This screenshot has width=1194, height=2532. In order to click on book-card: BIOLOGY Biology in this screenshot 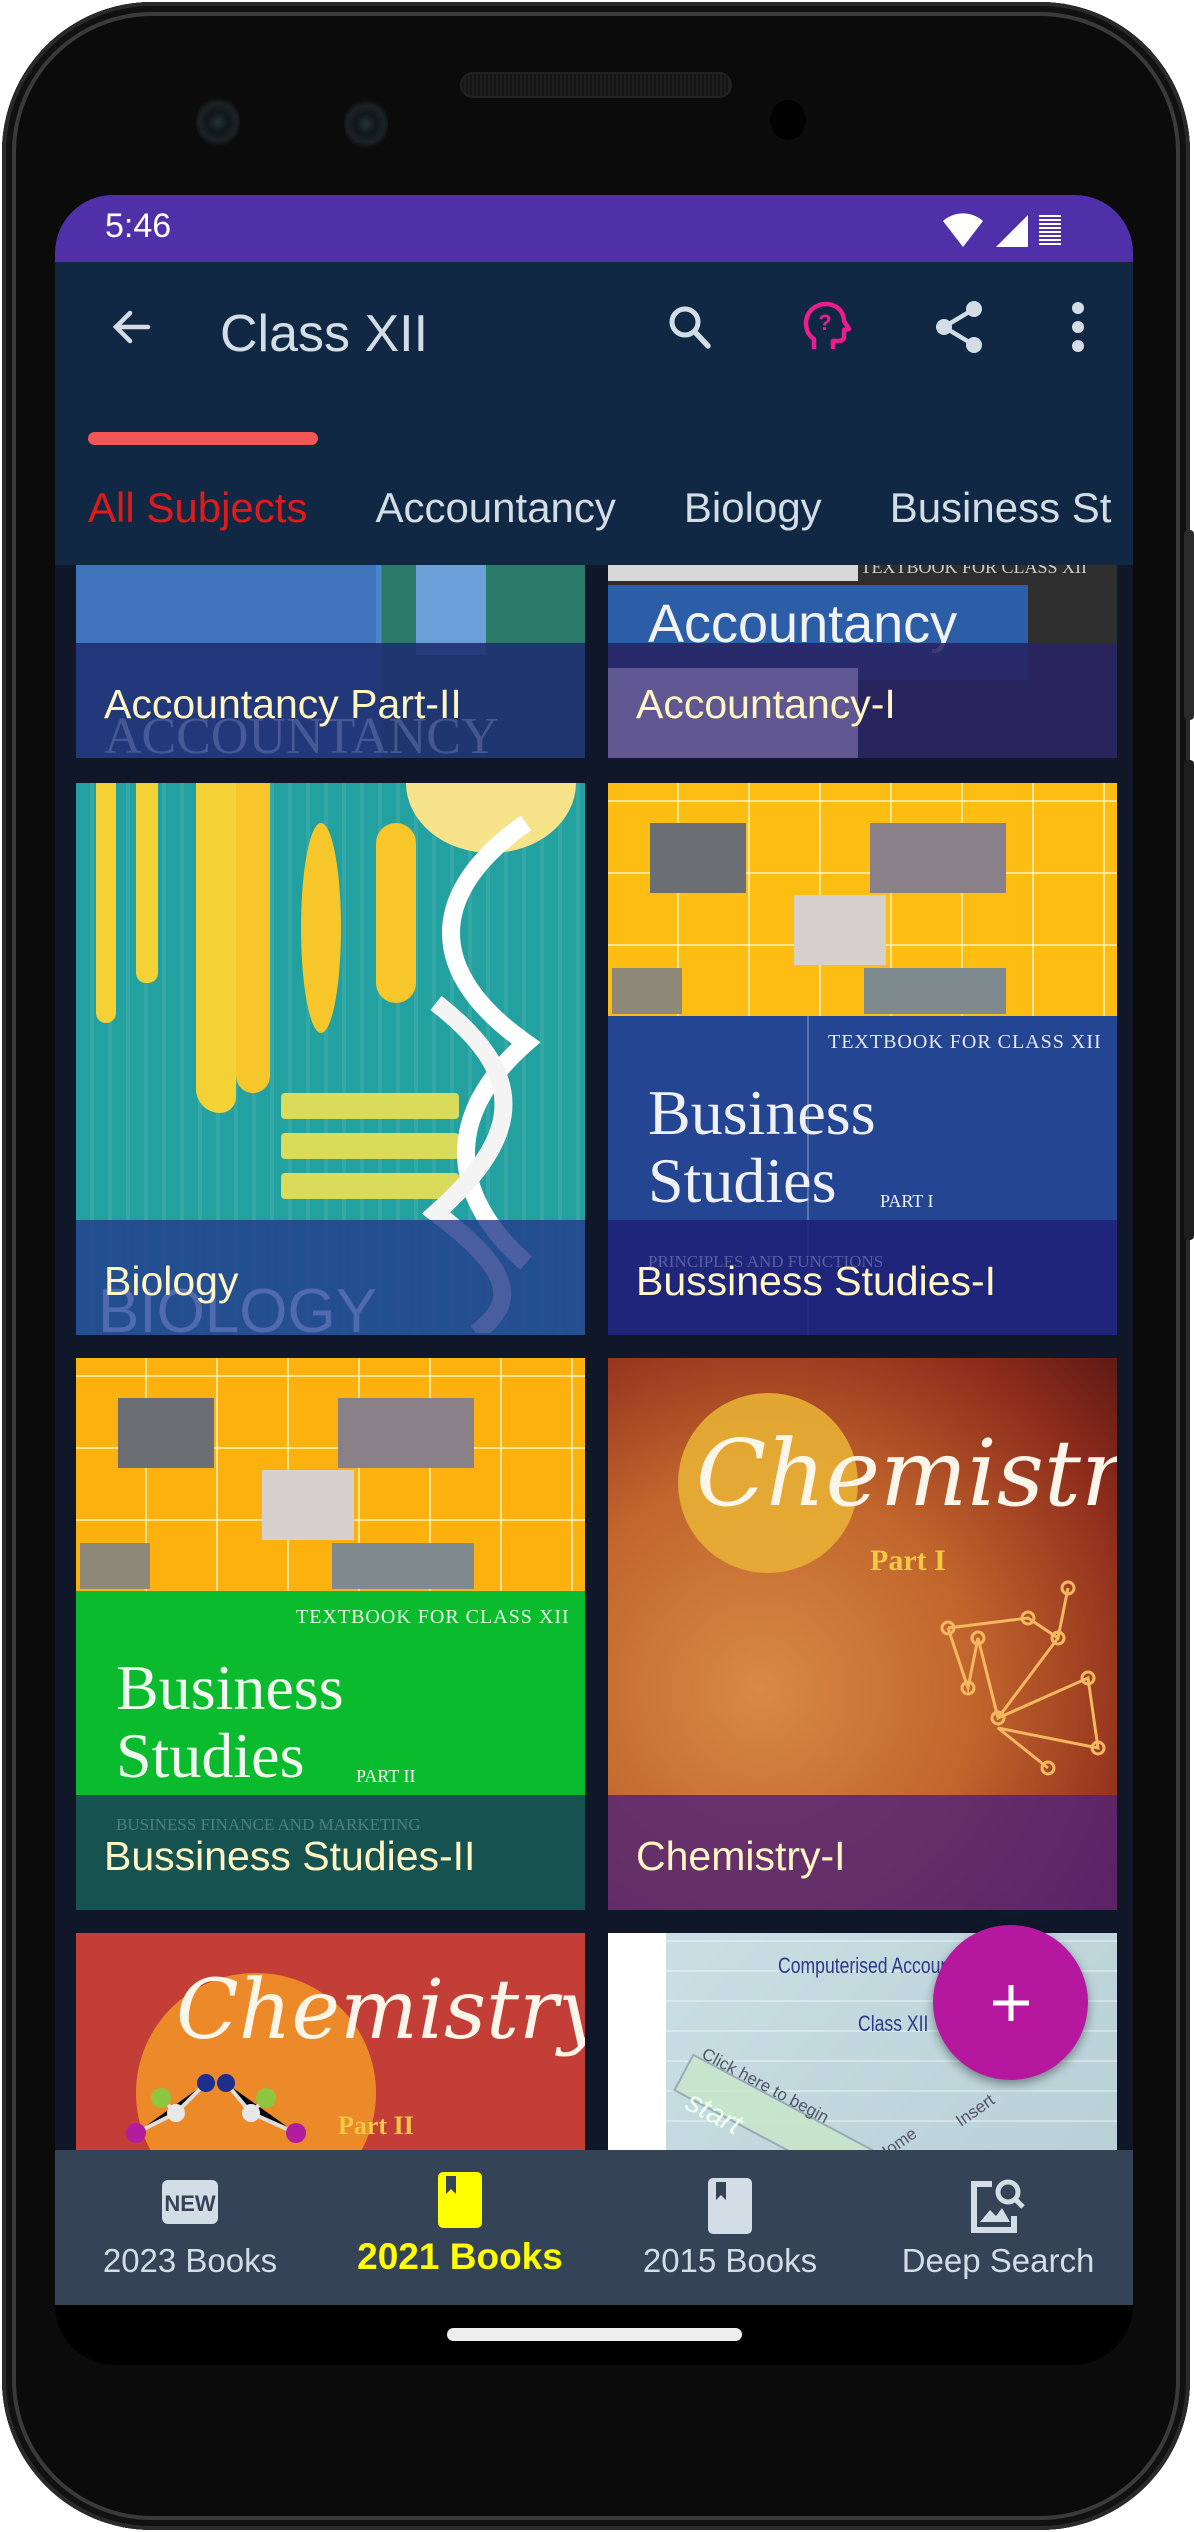, I will do `click(330, 1059)`.